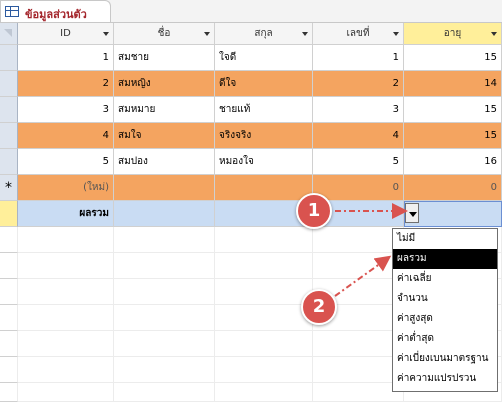  Describe the element at coordinates (371, 250) in the screenshot. I see `callout-arrows` at that location.